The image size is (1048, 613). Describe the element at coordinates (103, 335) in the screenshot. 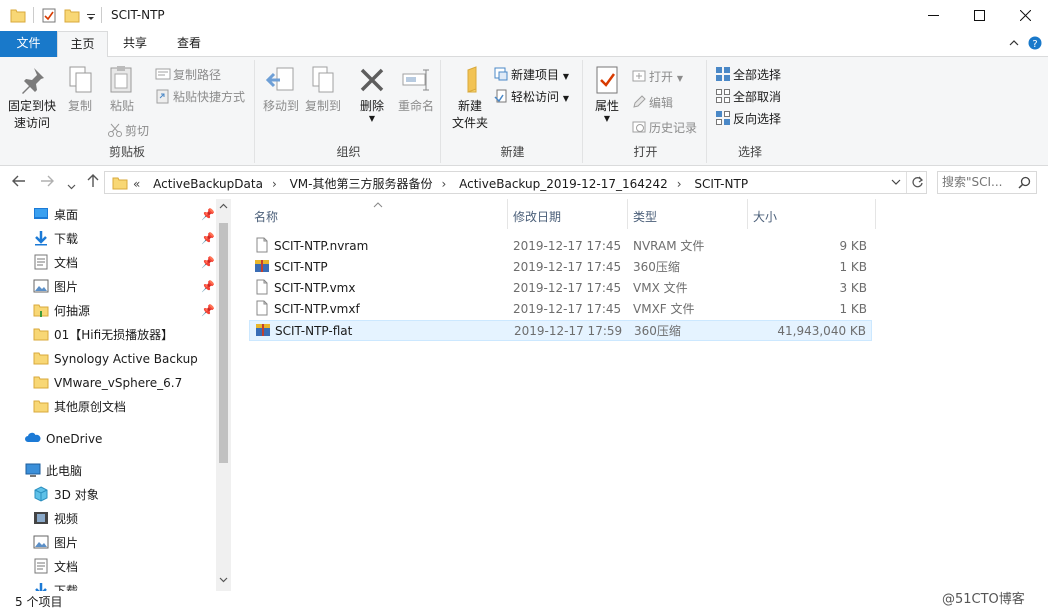

I see `nav-item-folder: 01【Hifi无损播放器】` at that location.